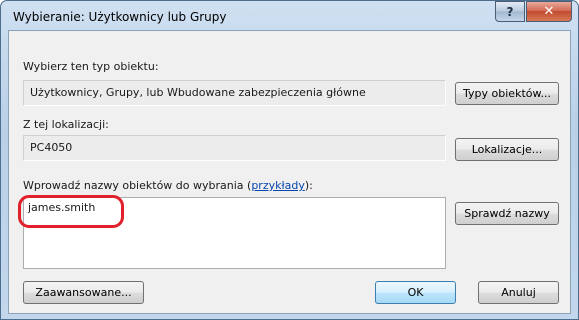  I want to click on names-label-prefix: Wprowadź nazwy obiektów do wybrania (, so click(137, 185).